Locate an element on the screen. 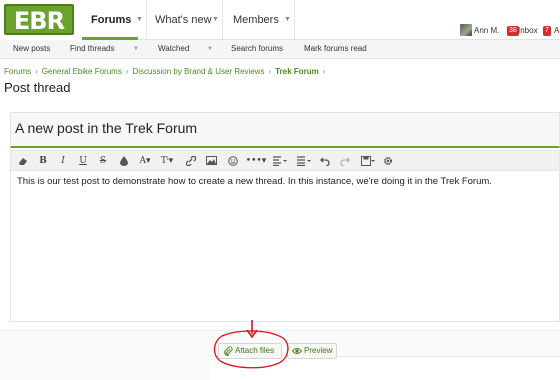 Image resolution: width=560 pixels, height=380 pixels. italic-icon: I is located at coordinates (63, 161).